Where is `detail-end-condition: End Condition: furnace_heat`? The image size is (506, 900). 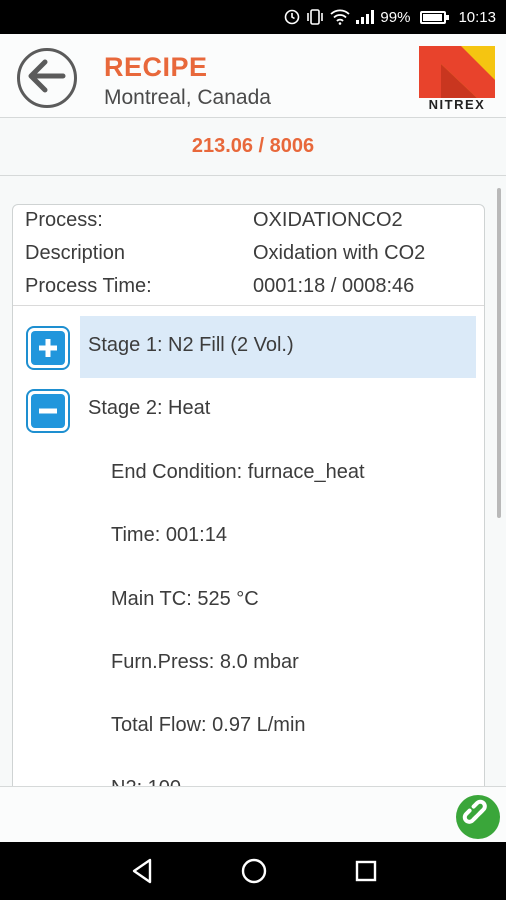 detail-end-condition: End Condition: furnace_heat is located at coordinates (238, 472).